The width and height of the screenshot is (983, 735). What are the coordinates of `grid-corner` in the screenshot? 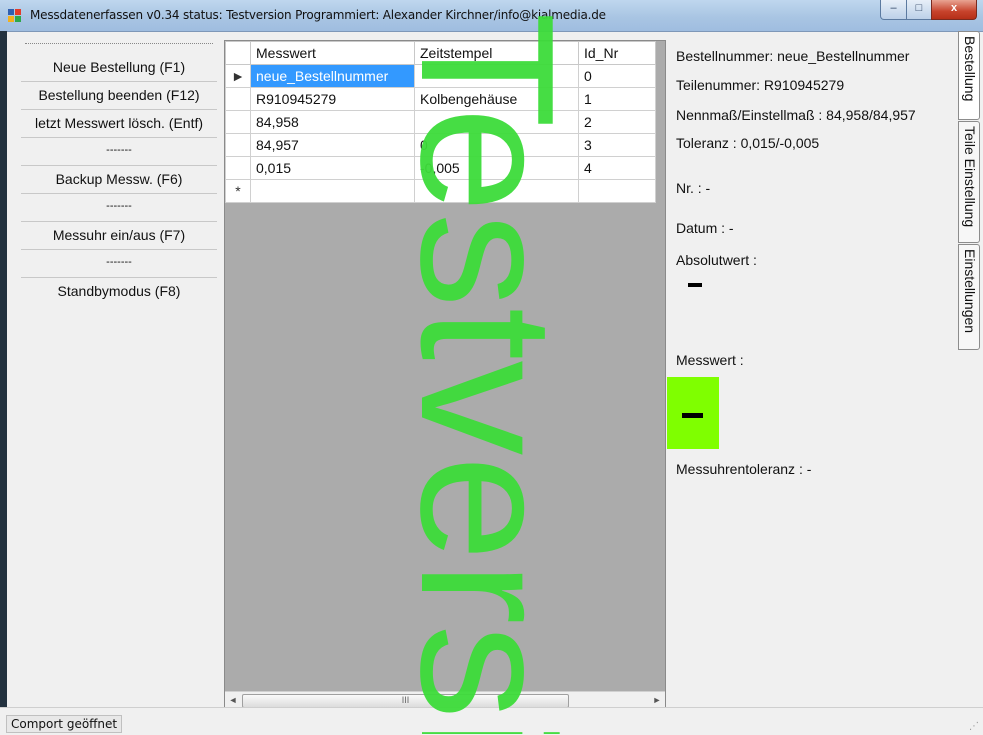 It's located at (238, 53).